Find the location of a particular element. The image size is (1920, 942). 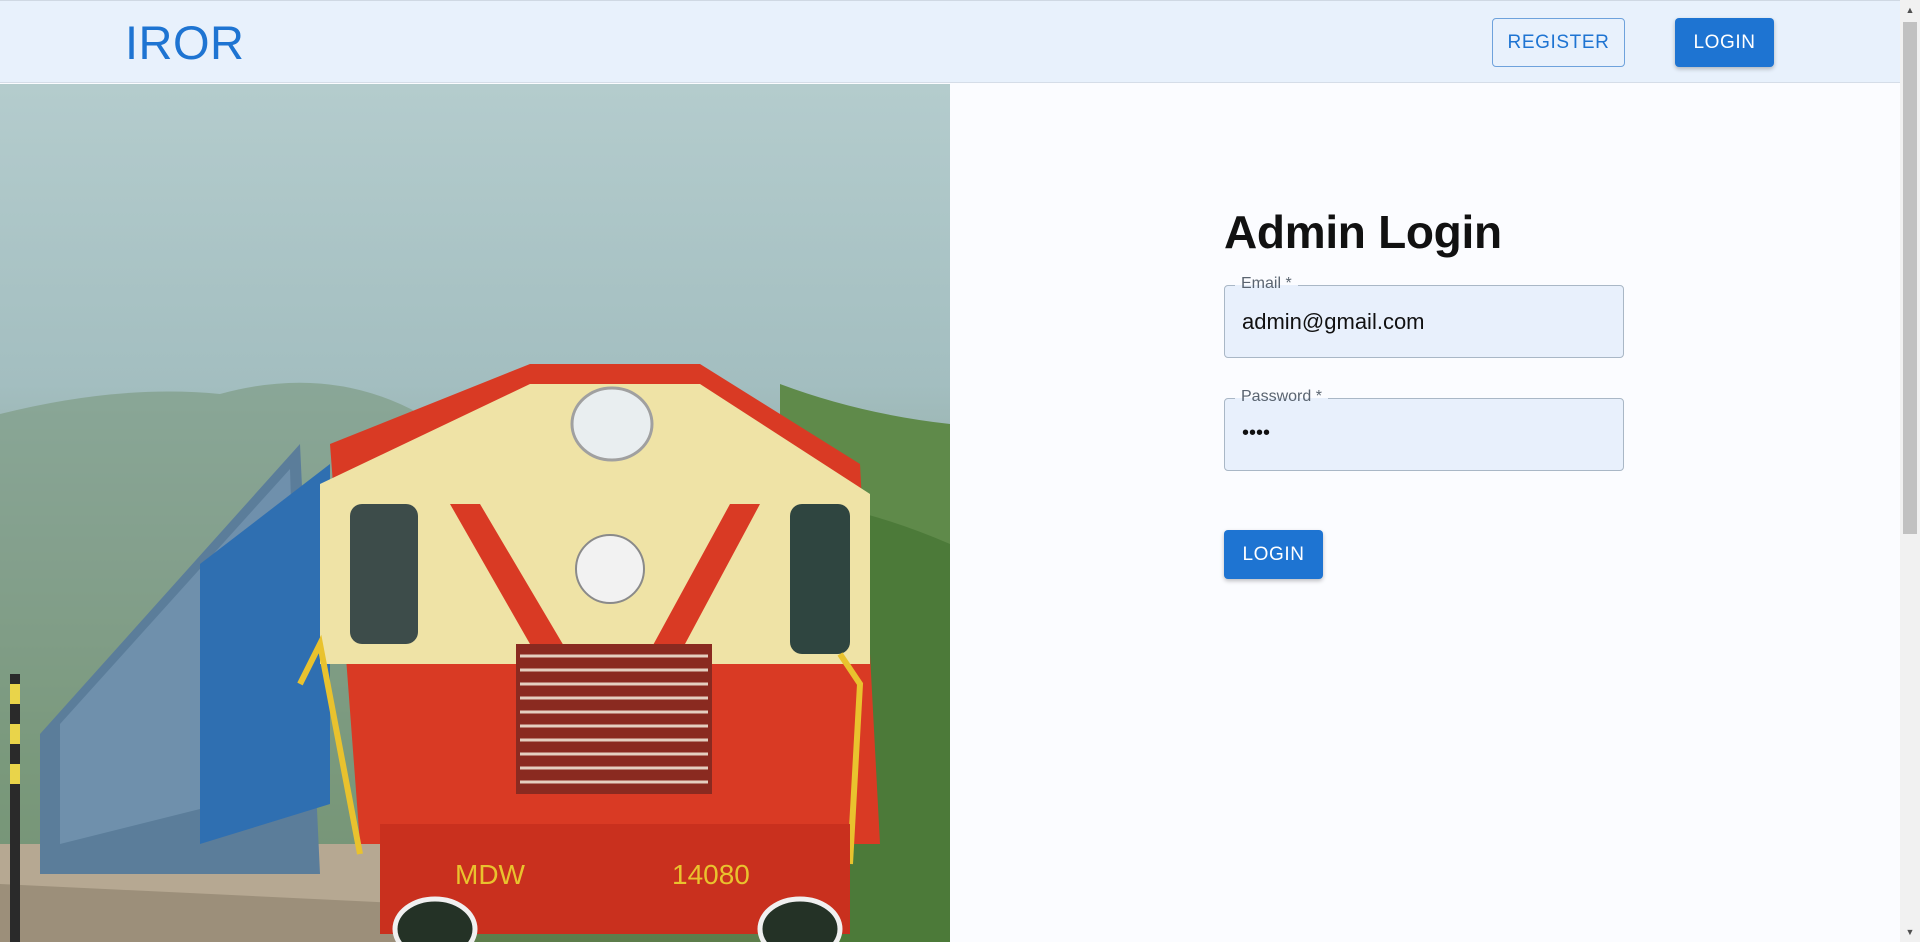

vertical-scrollbar: ▲ ▼ is located at coordinates (1910, 471).